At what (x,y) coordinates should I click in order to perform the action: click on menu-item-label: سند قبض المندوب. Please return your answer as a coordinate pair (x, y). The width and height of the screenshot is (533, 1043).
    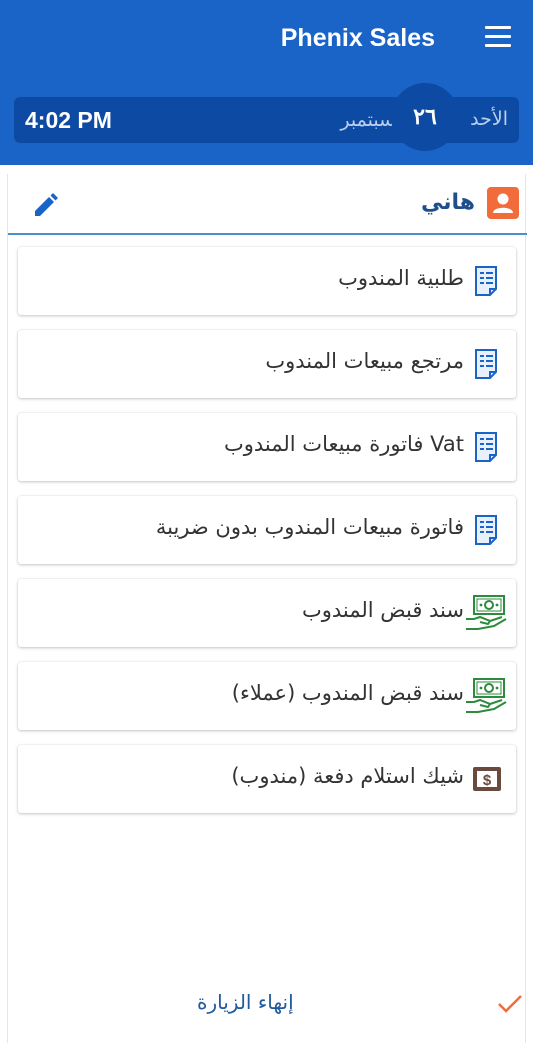
    Looking at the image, I should click on (382, 610).